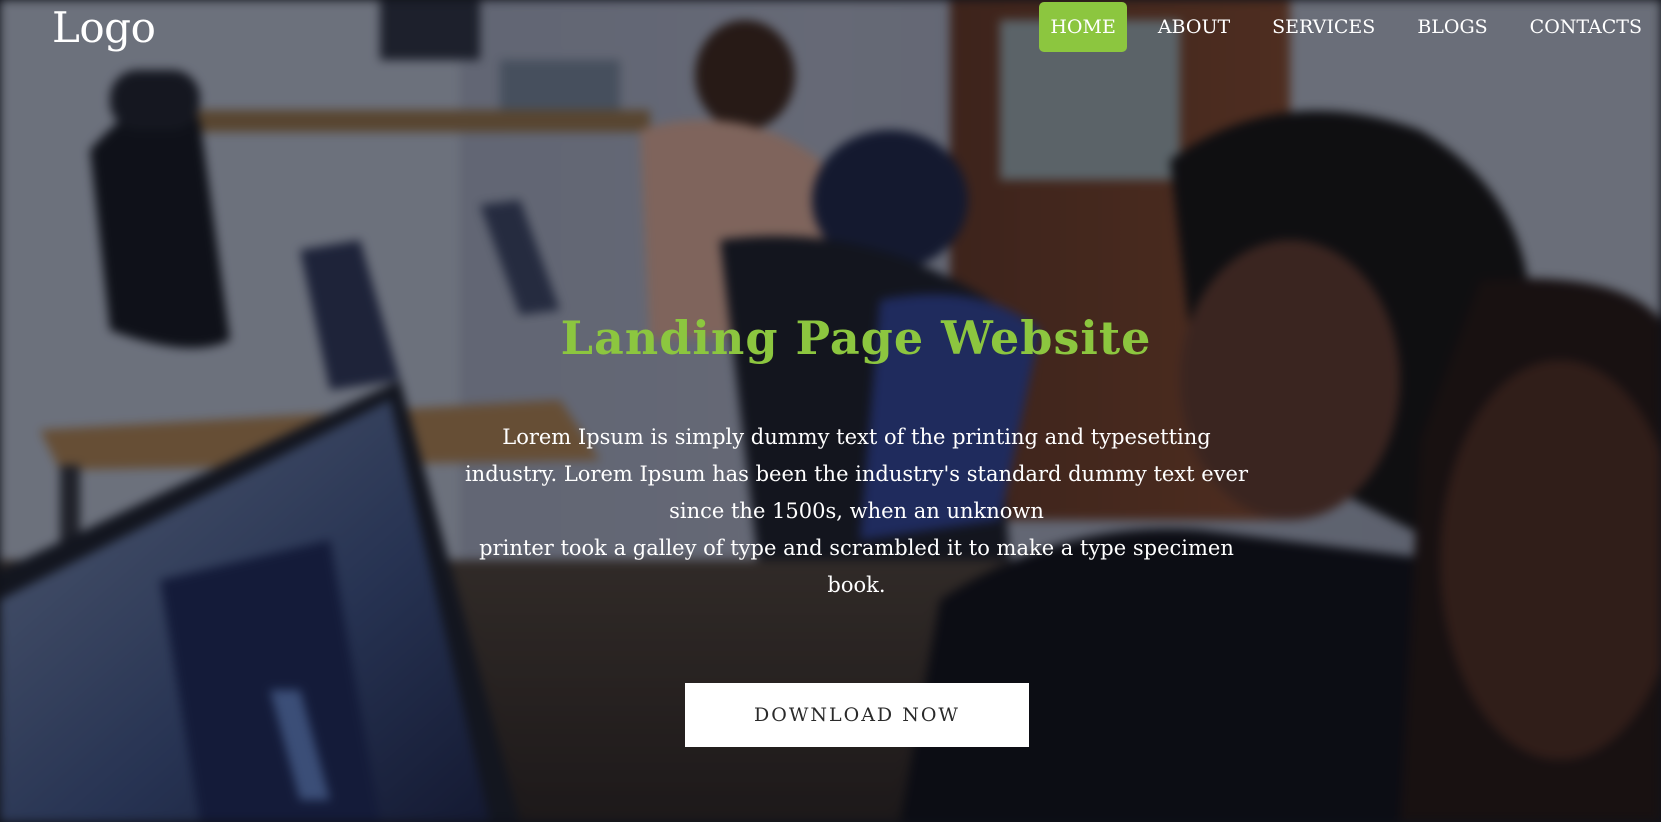 This screenshot has width=1661, height=822. What do you see at coordinates (104, 28) in the screenshot?
I see `logo: Logo` at bounding box center [104, 28].